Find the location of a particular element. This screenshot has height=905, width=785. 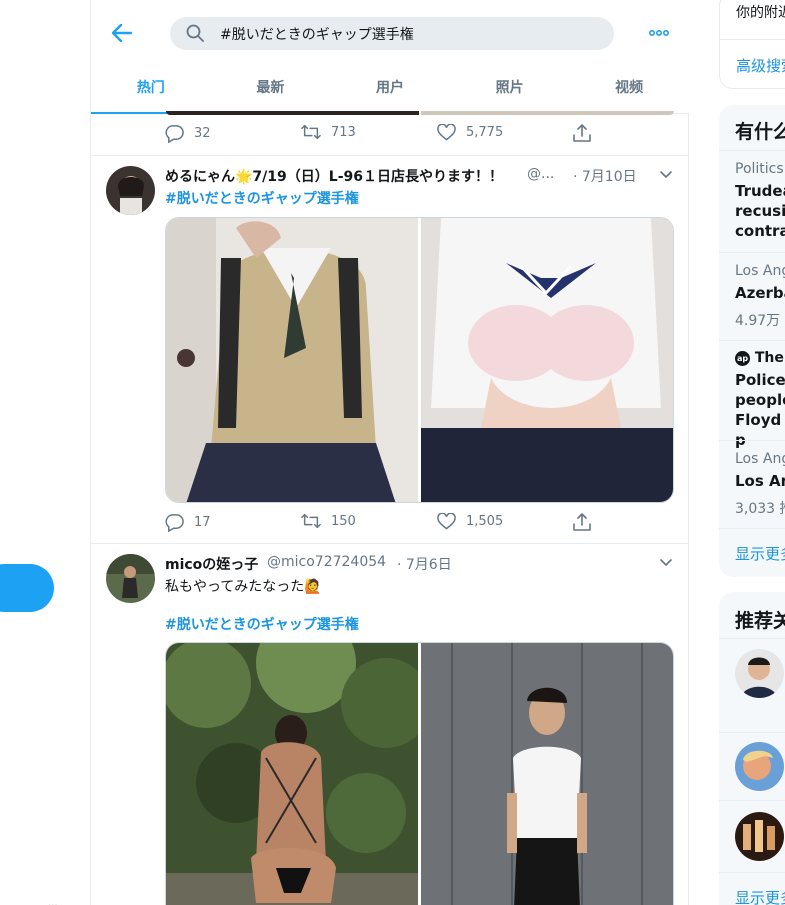

reply-button: 32 is located at coordinates (188, 133).